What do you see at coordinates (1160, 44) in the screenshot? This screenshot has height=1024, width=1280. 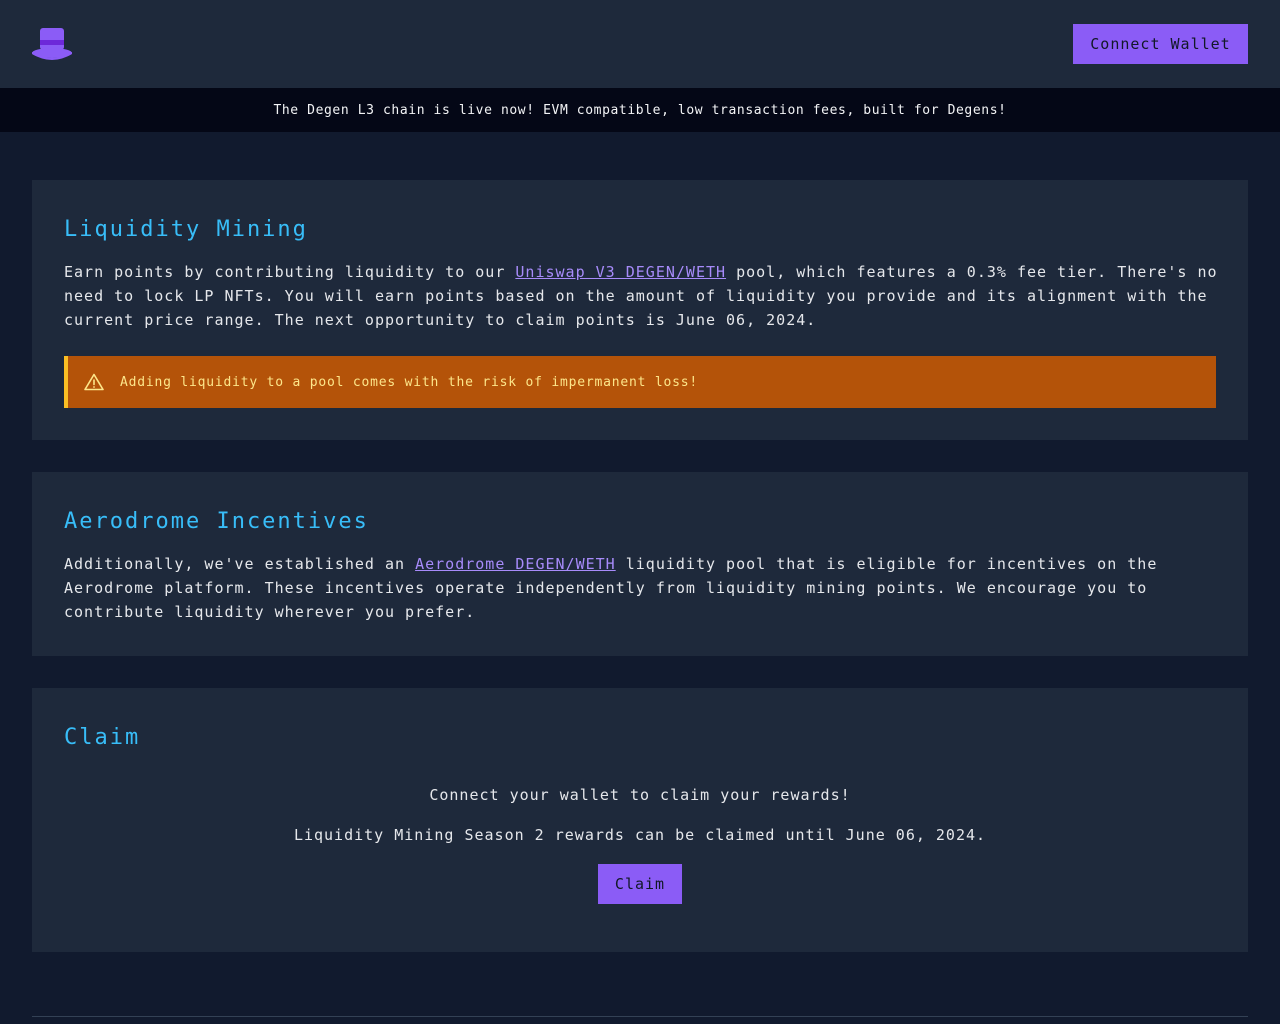 I see `connect-wallet-button: Connect Wallet` at bounding box center [1160, 44].